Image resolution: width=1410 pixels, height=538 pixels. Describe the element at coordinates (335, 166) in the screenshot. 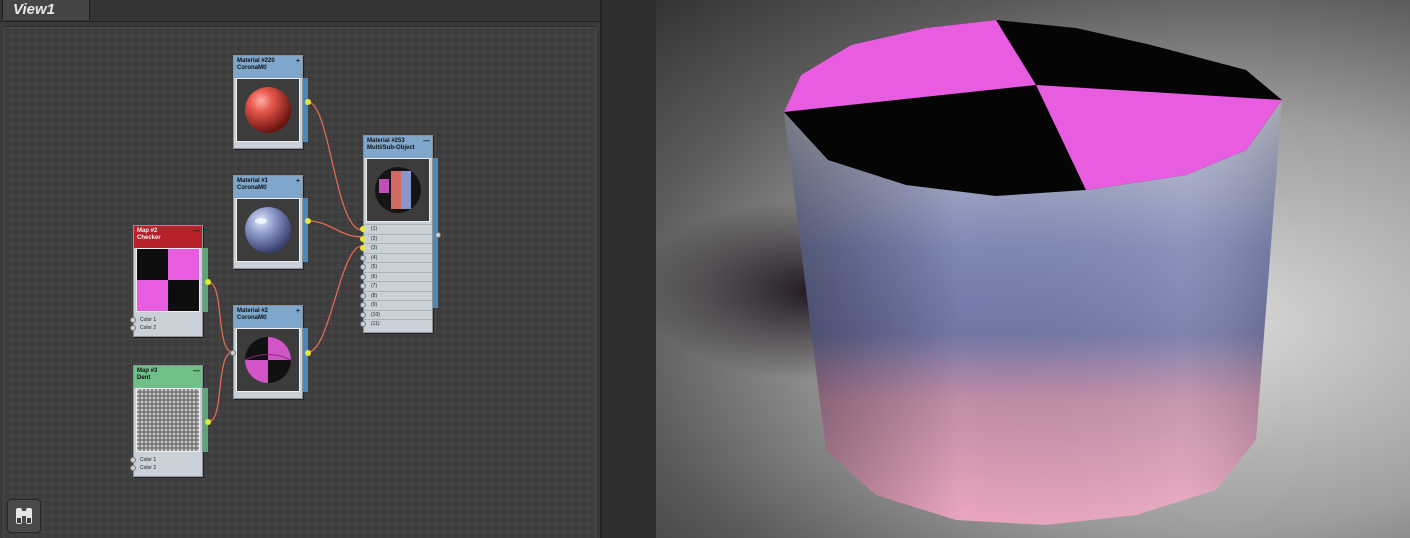

I see `wire-mat220-to-multi` at that location.